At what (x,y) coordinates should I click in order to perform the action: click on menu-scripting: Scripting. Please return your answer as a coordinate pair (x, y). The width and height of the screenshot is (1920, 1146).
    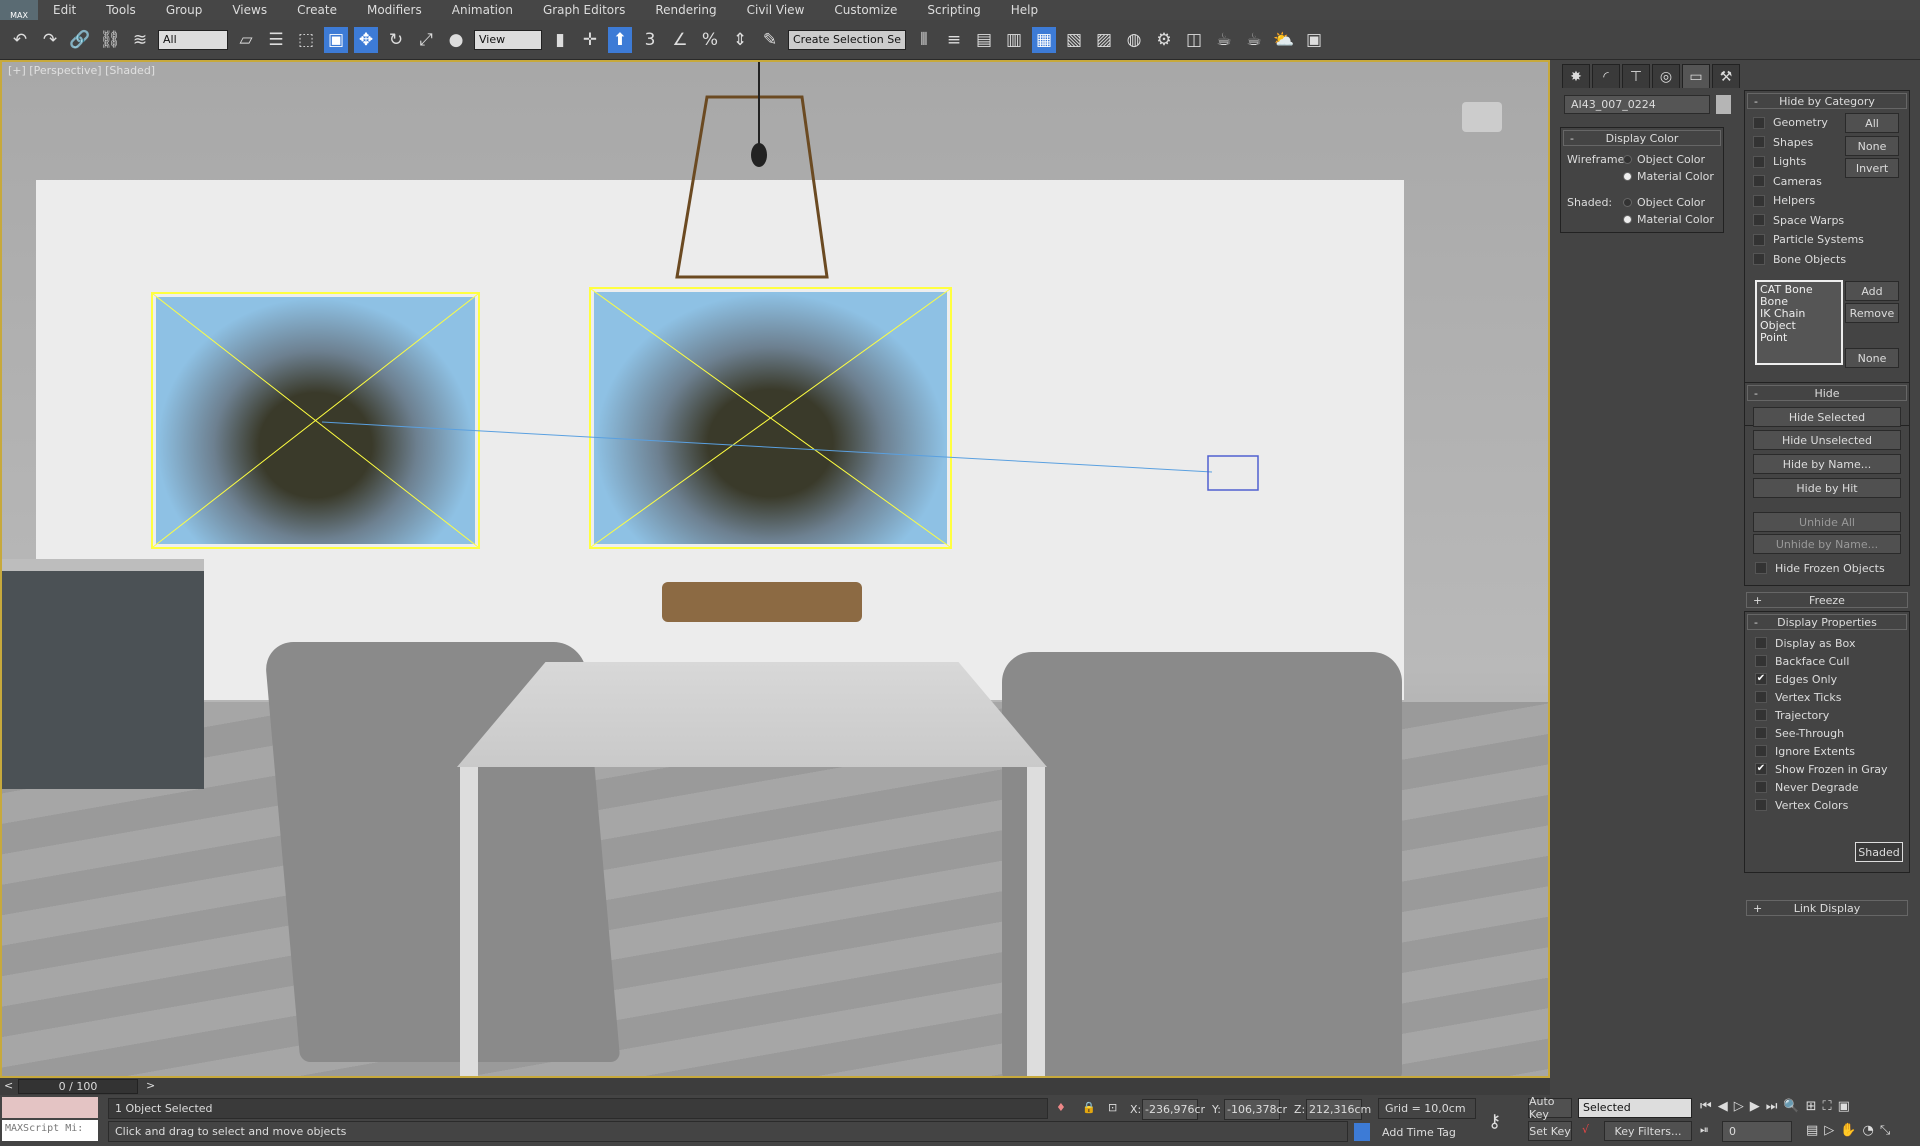
    Looking at the image, I should click on (953, 10).